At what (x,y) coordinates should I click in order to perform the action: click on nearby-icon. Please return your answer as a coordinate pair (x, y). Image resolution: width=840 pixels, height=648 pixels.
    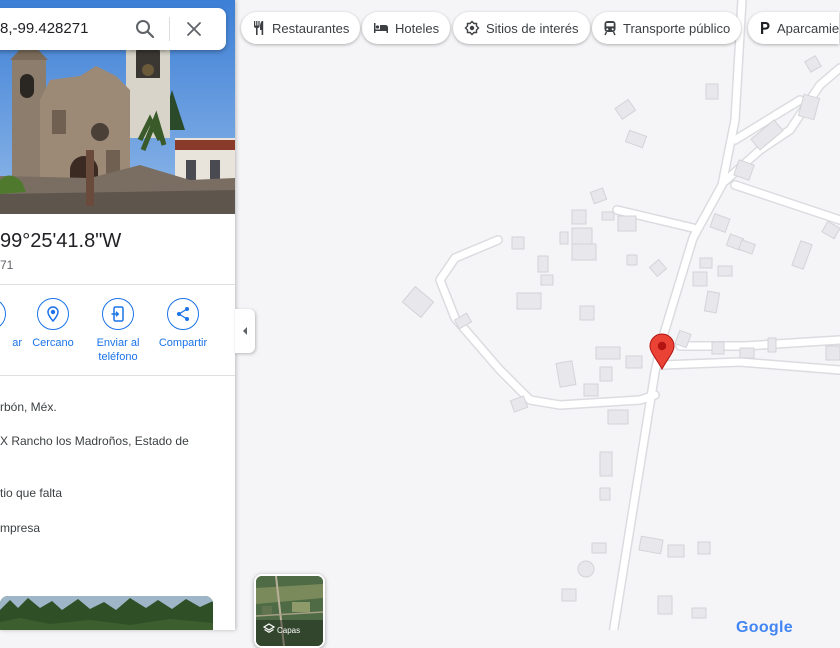
    Looking at the image, I should click on (53, 314).